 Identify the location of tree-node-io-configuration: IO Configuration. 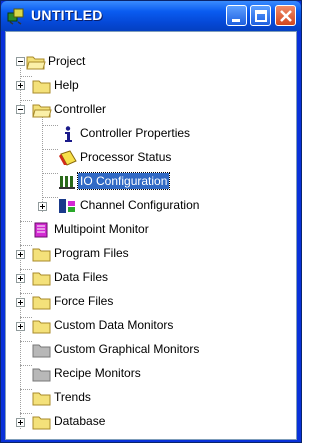
(123, 181).